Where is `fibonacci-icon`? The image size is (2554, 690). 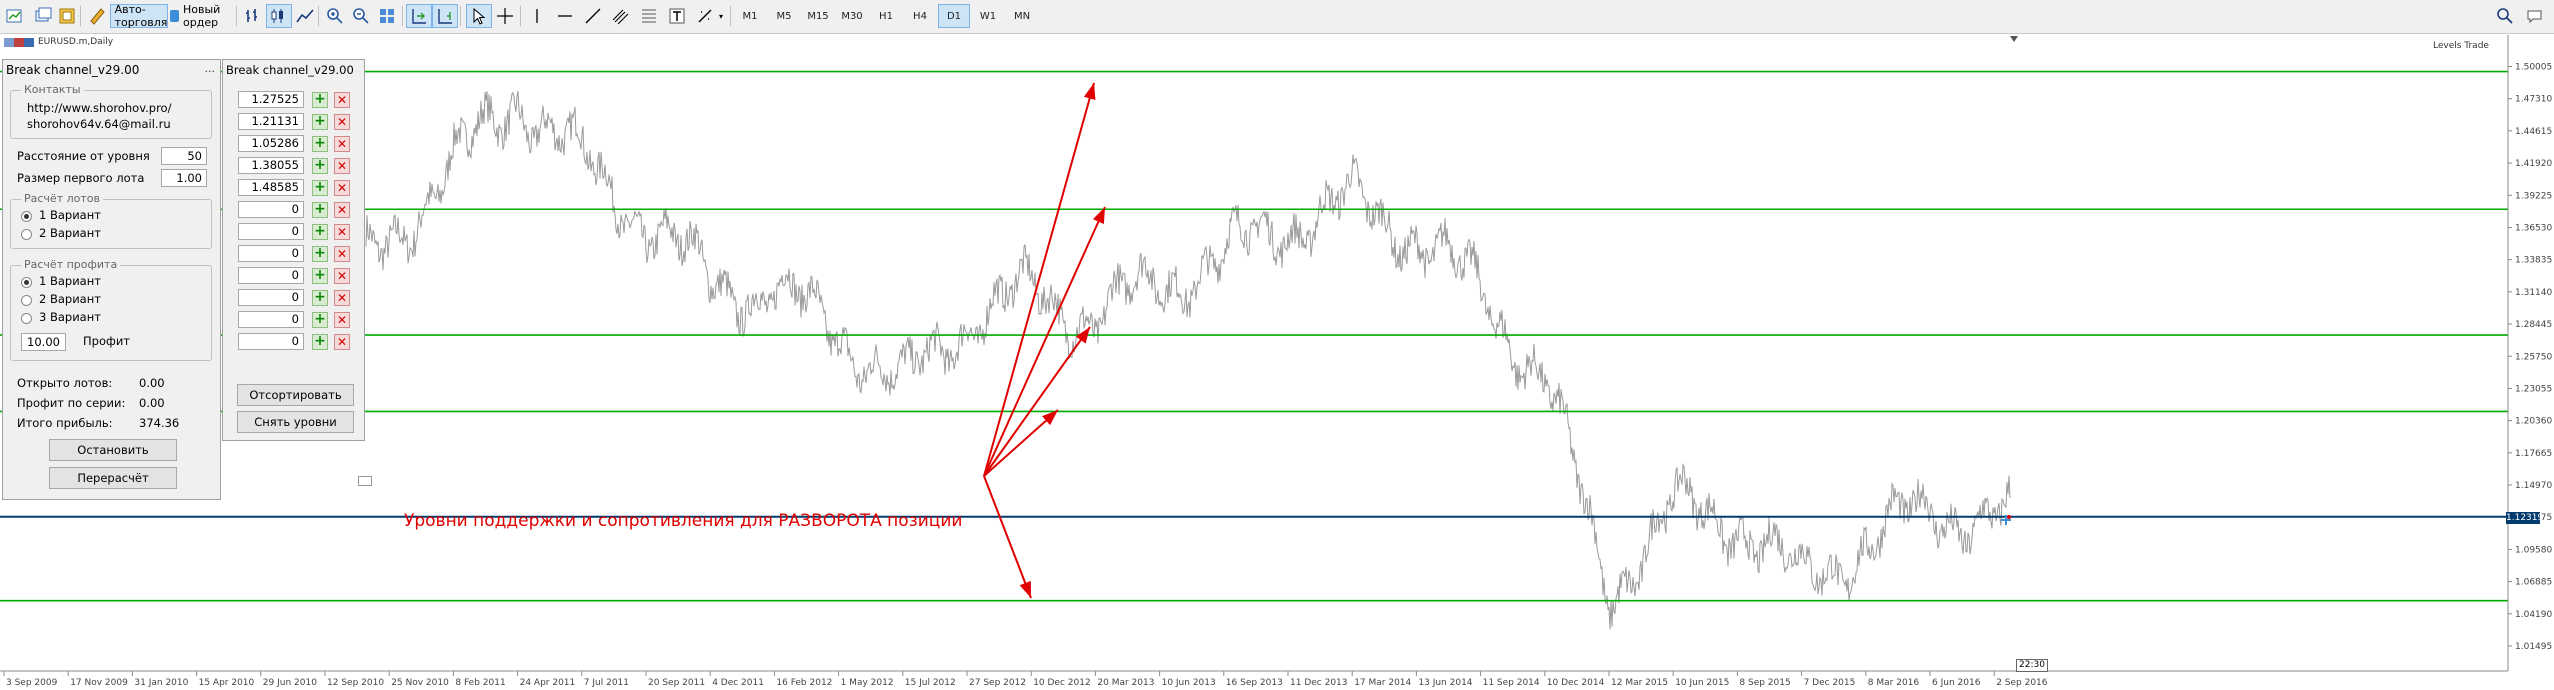 fibonacci-icon is located at coordinates (649, 16).